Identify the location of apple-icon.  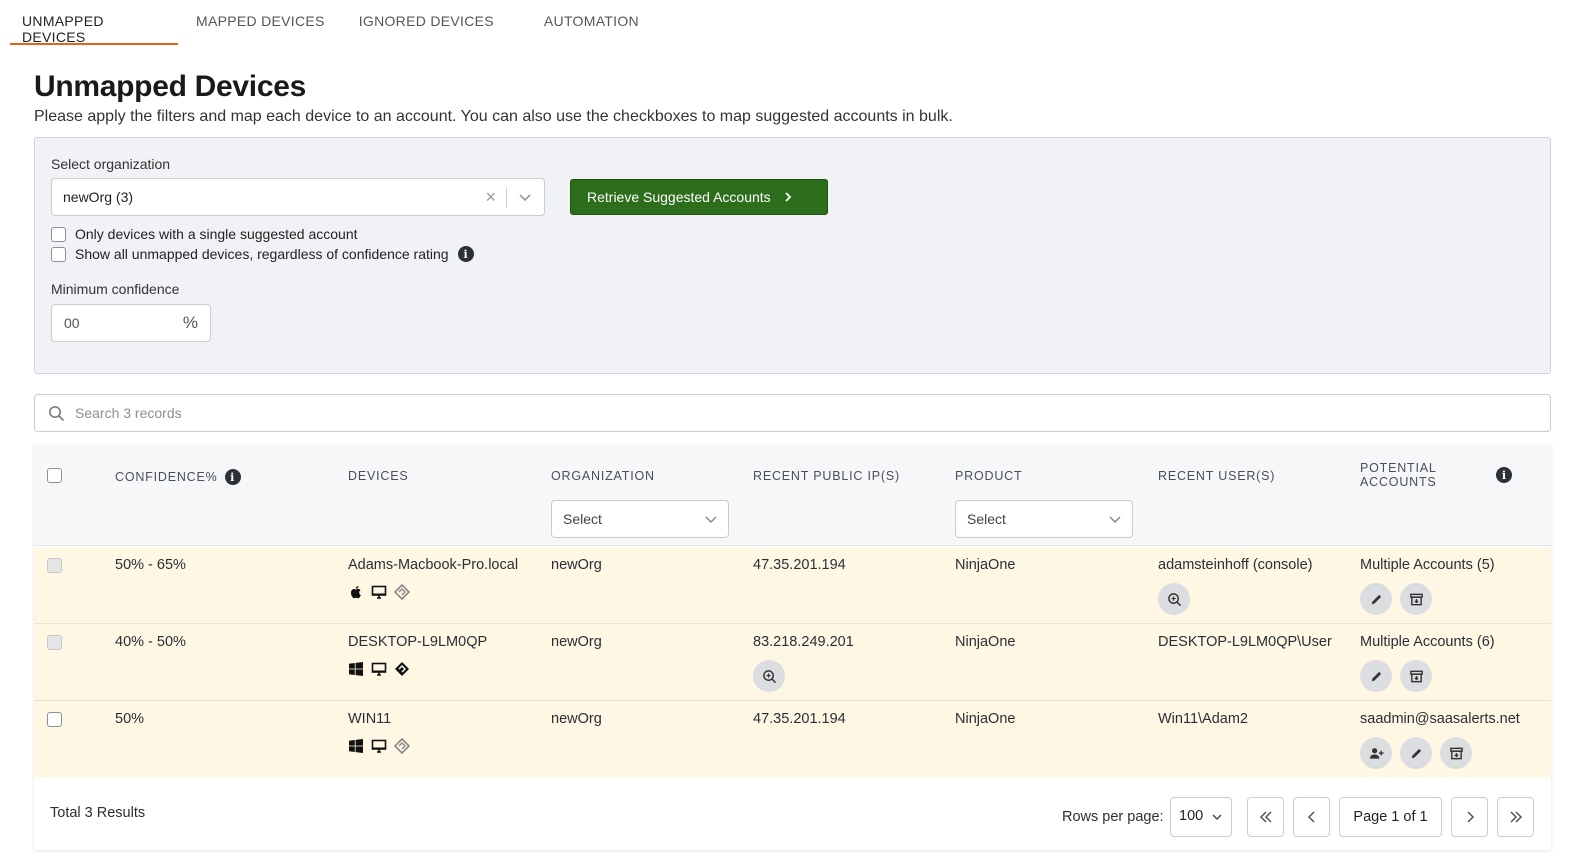
(355, 592).